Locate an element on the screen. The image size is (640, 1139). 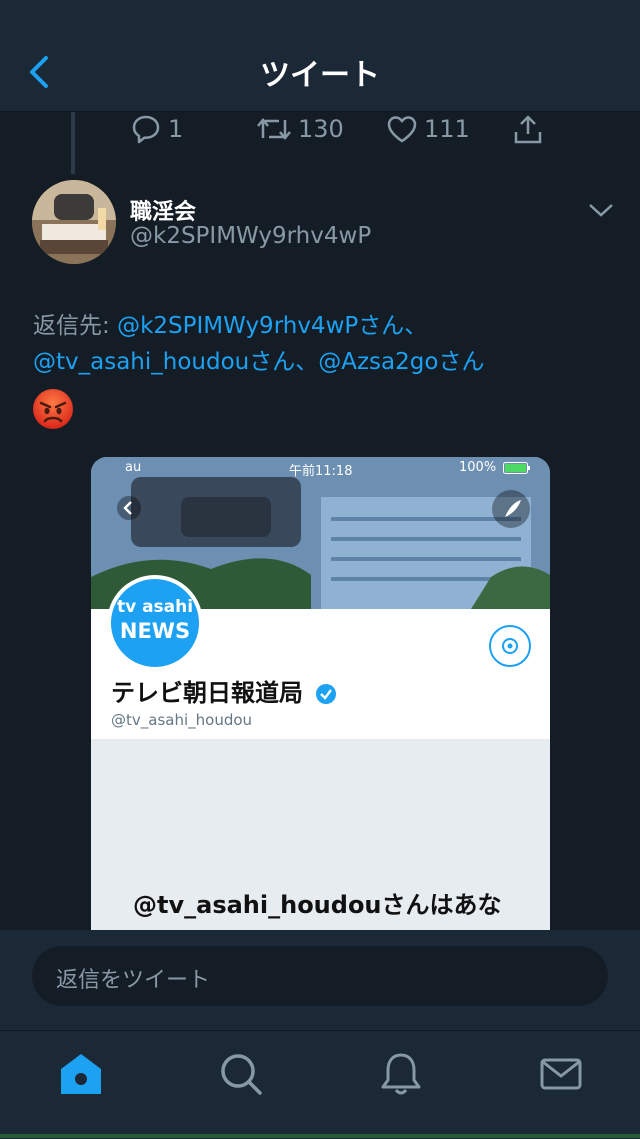
profile-name: テレビ朝日報道局 is located at coordinates (224, 690).